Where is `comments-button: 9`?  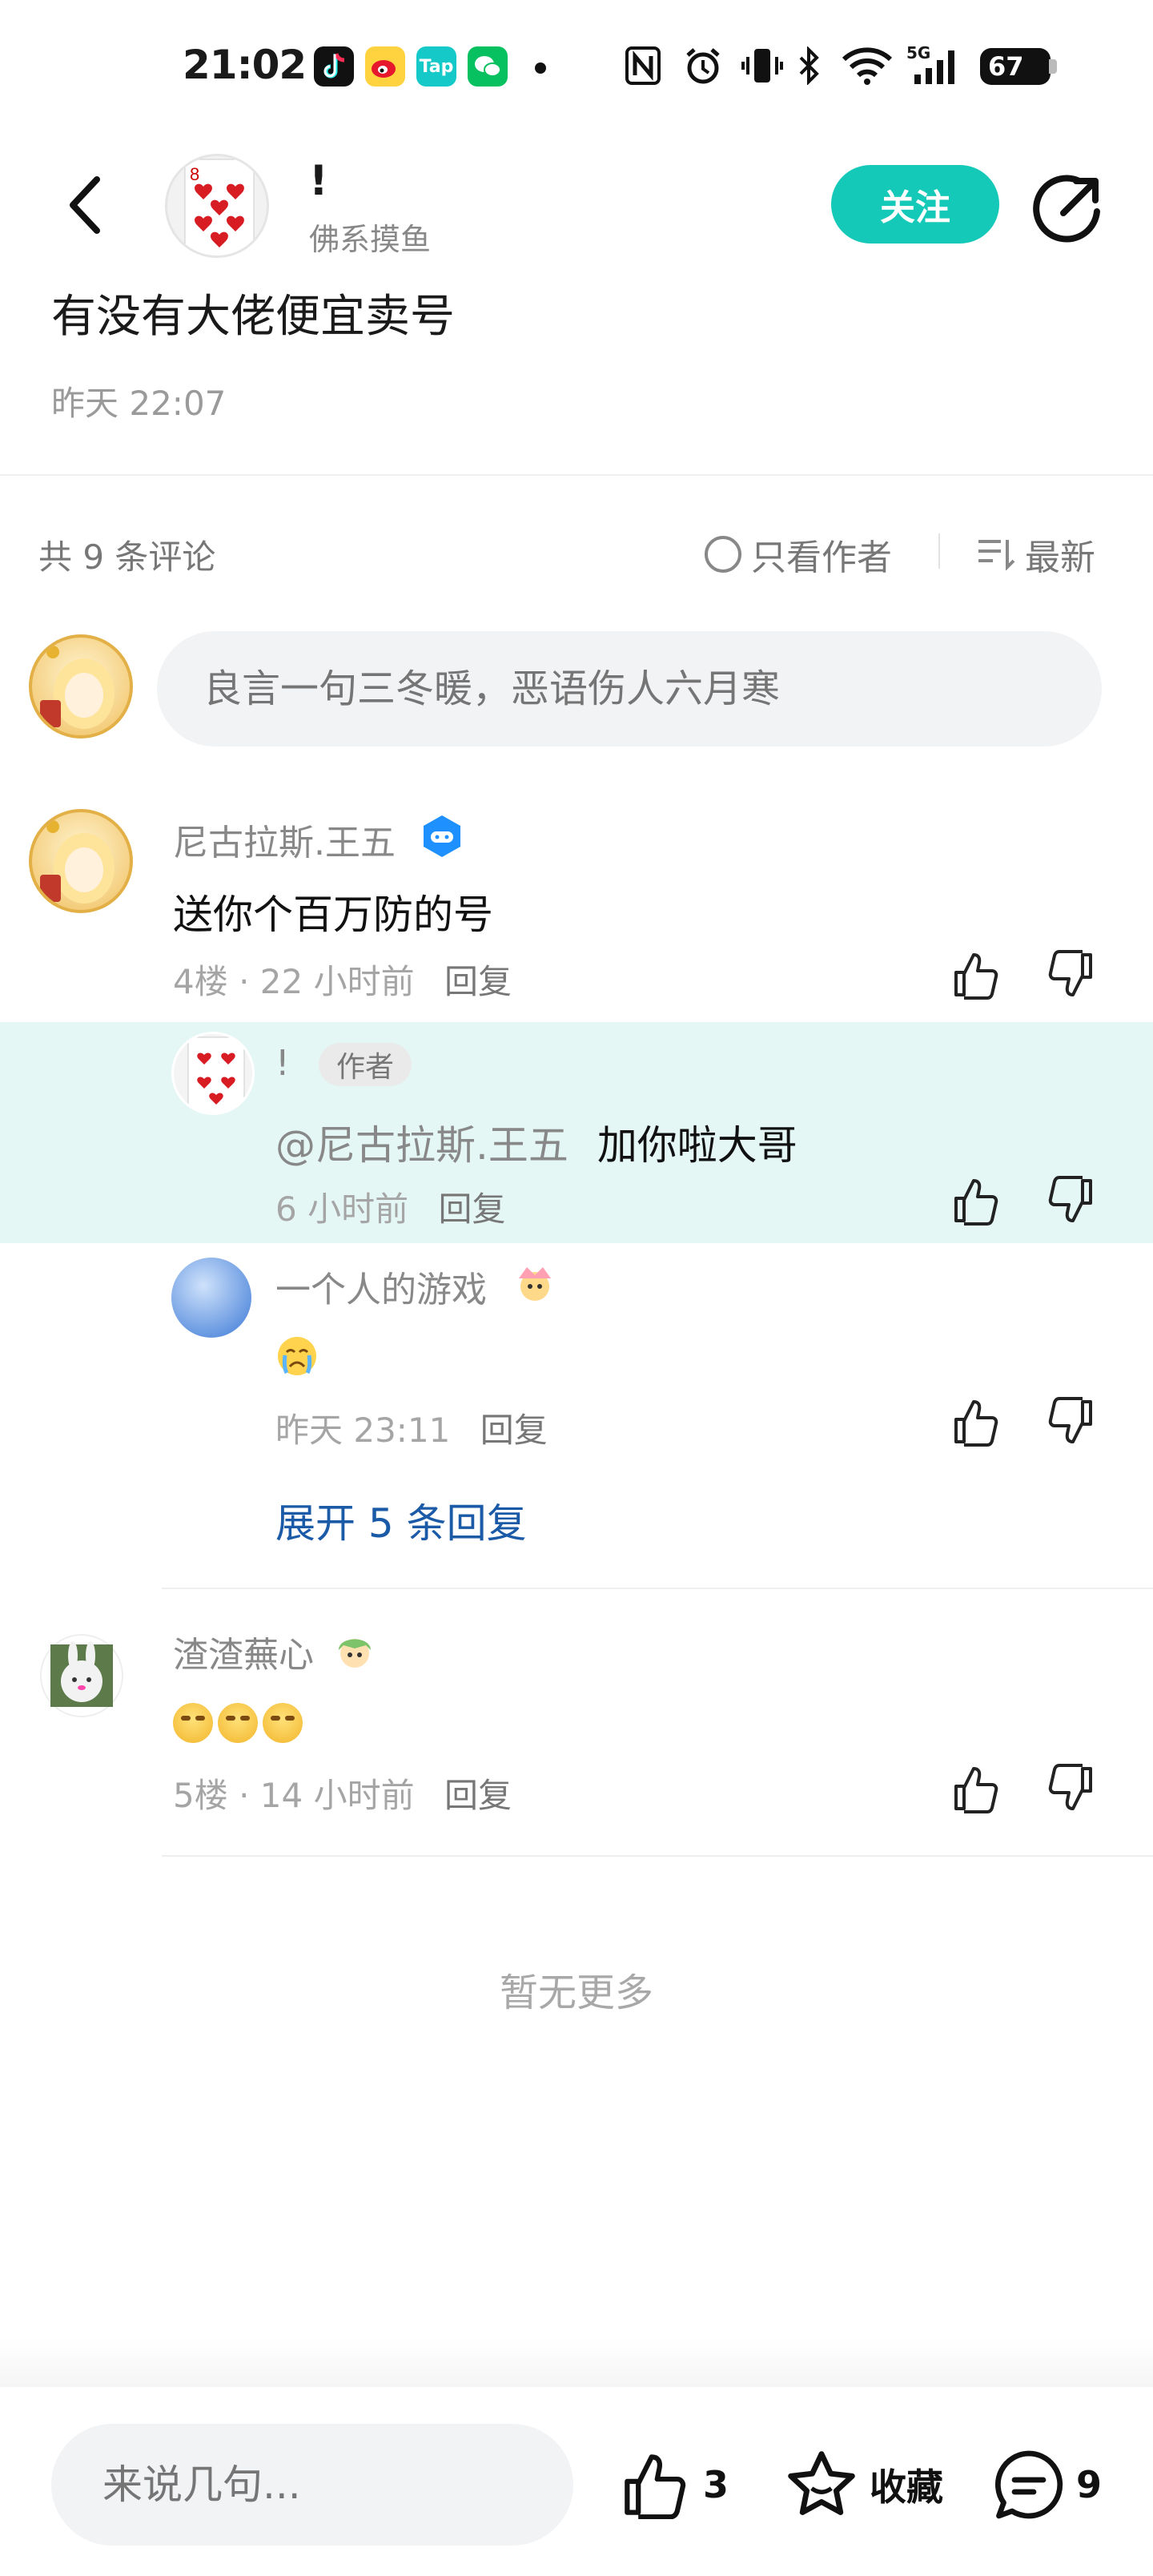
comments-button: 9 is located at coordinates (1047, 2485).